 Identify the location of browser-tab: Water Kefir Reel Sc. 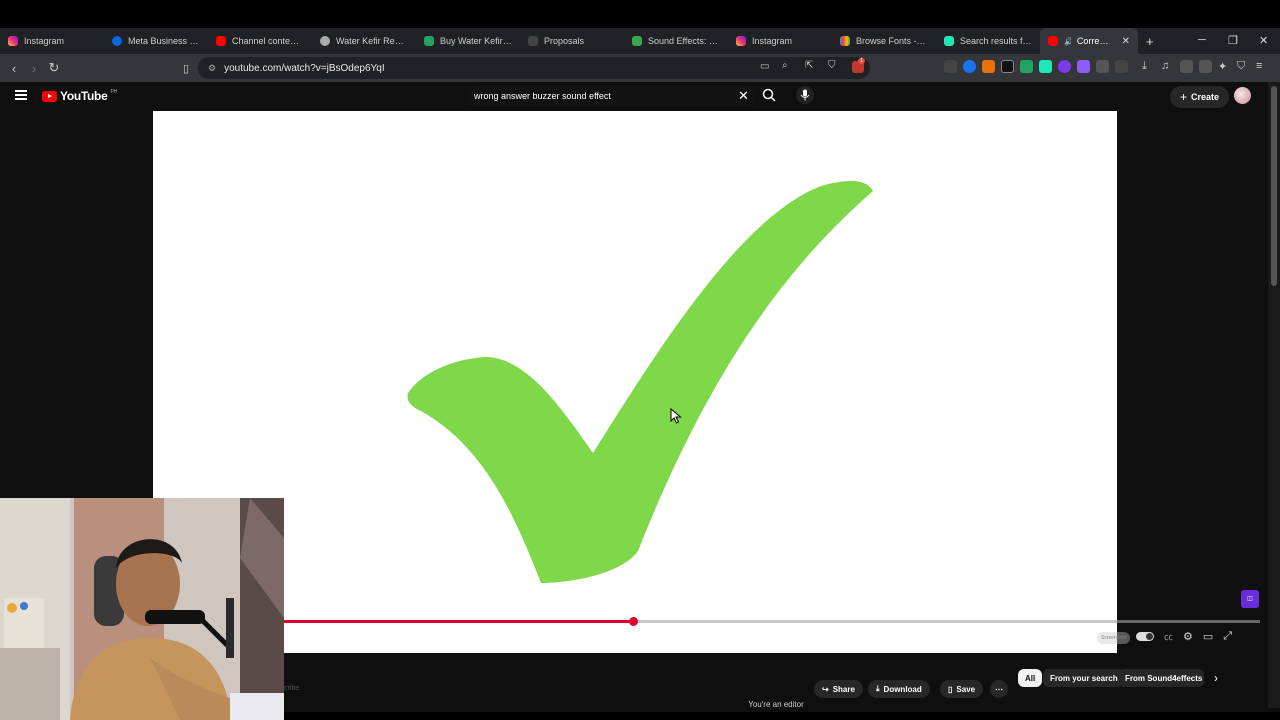
(364, 41).